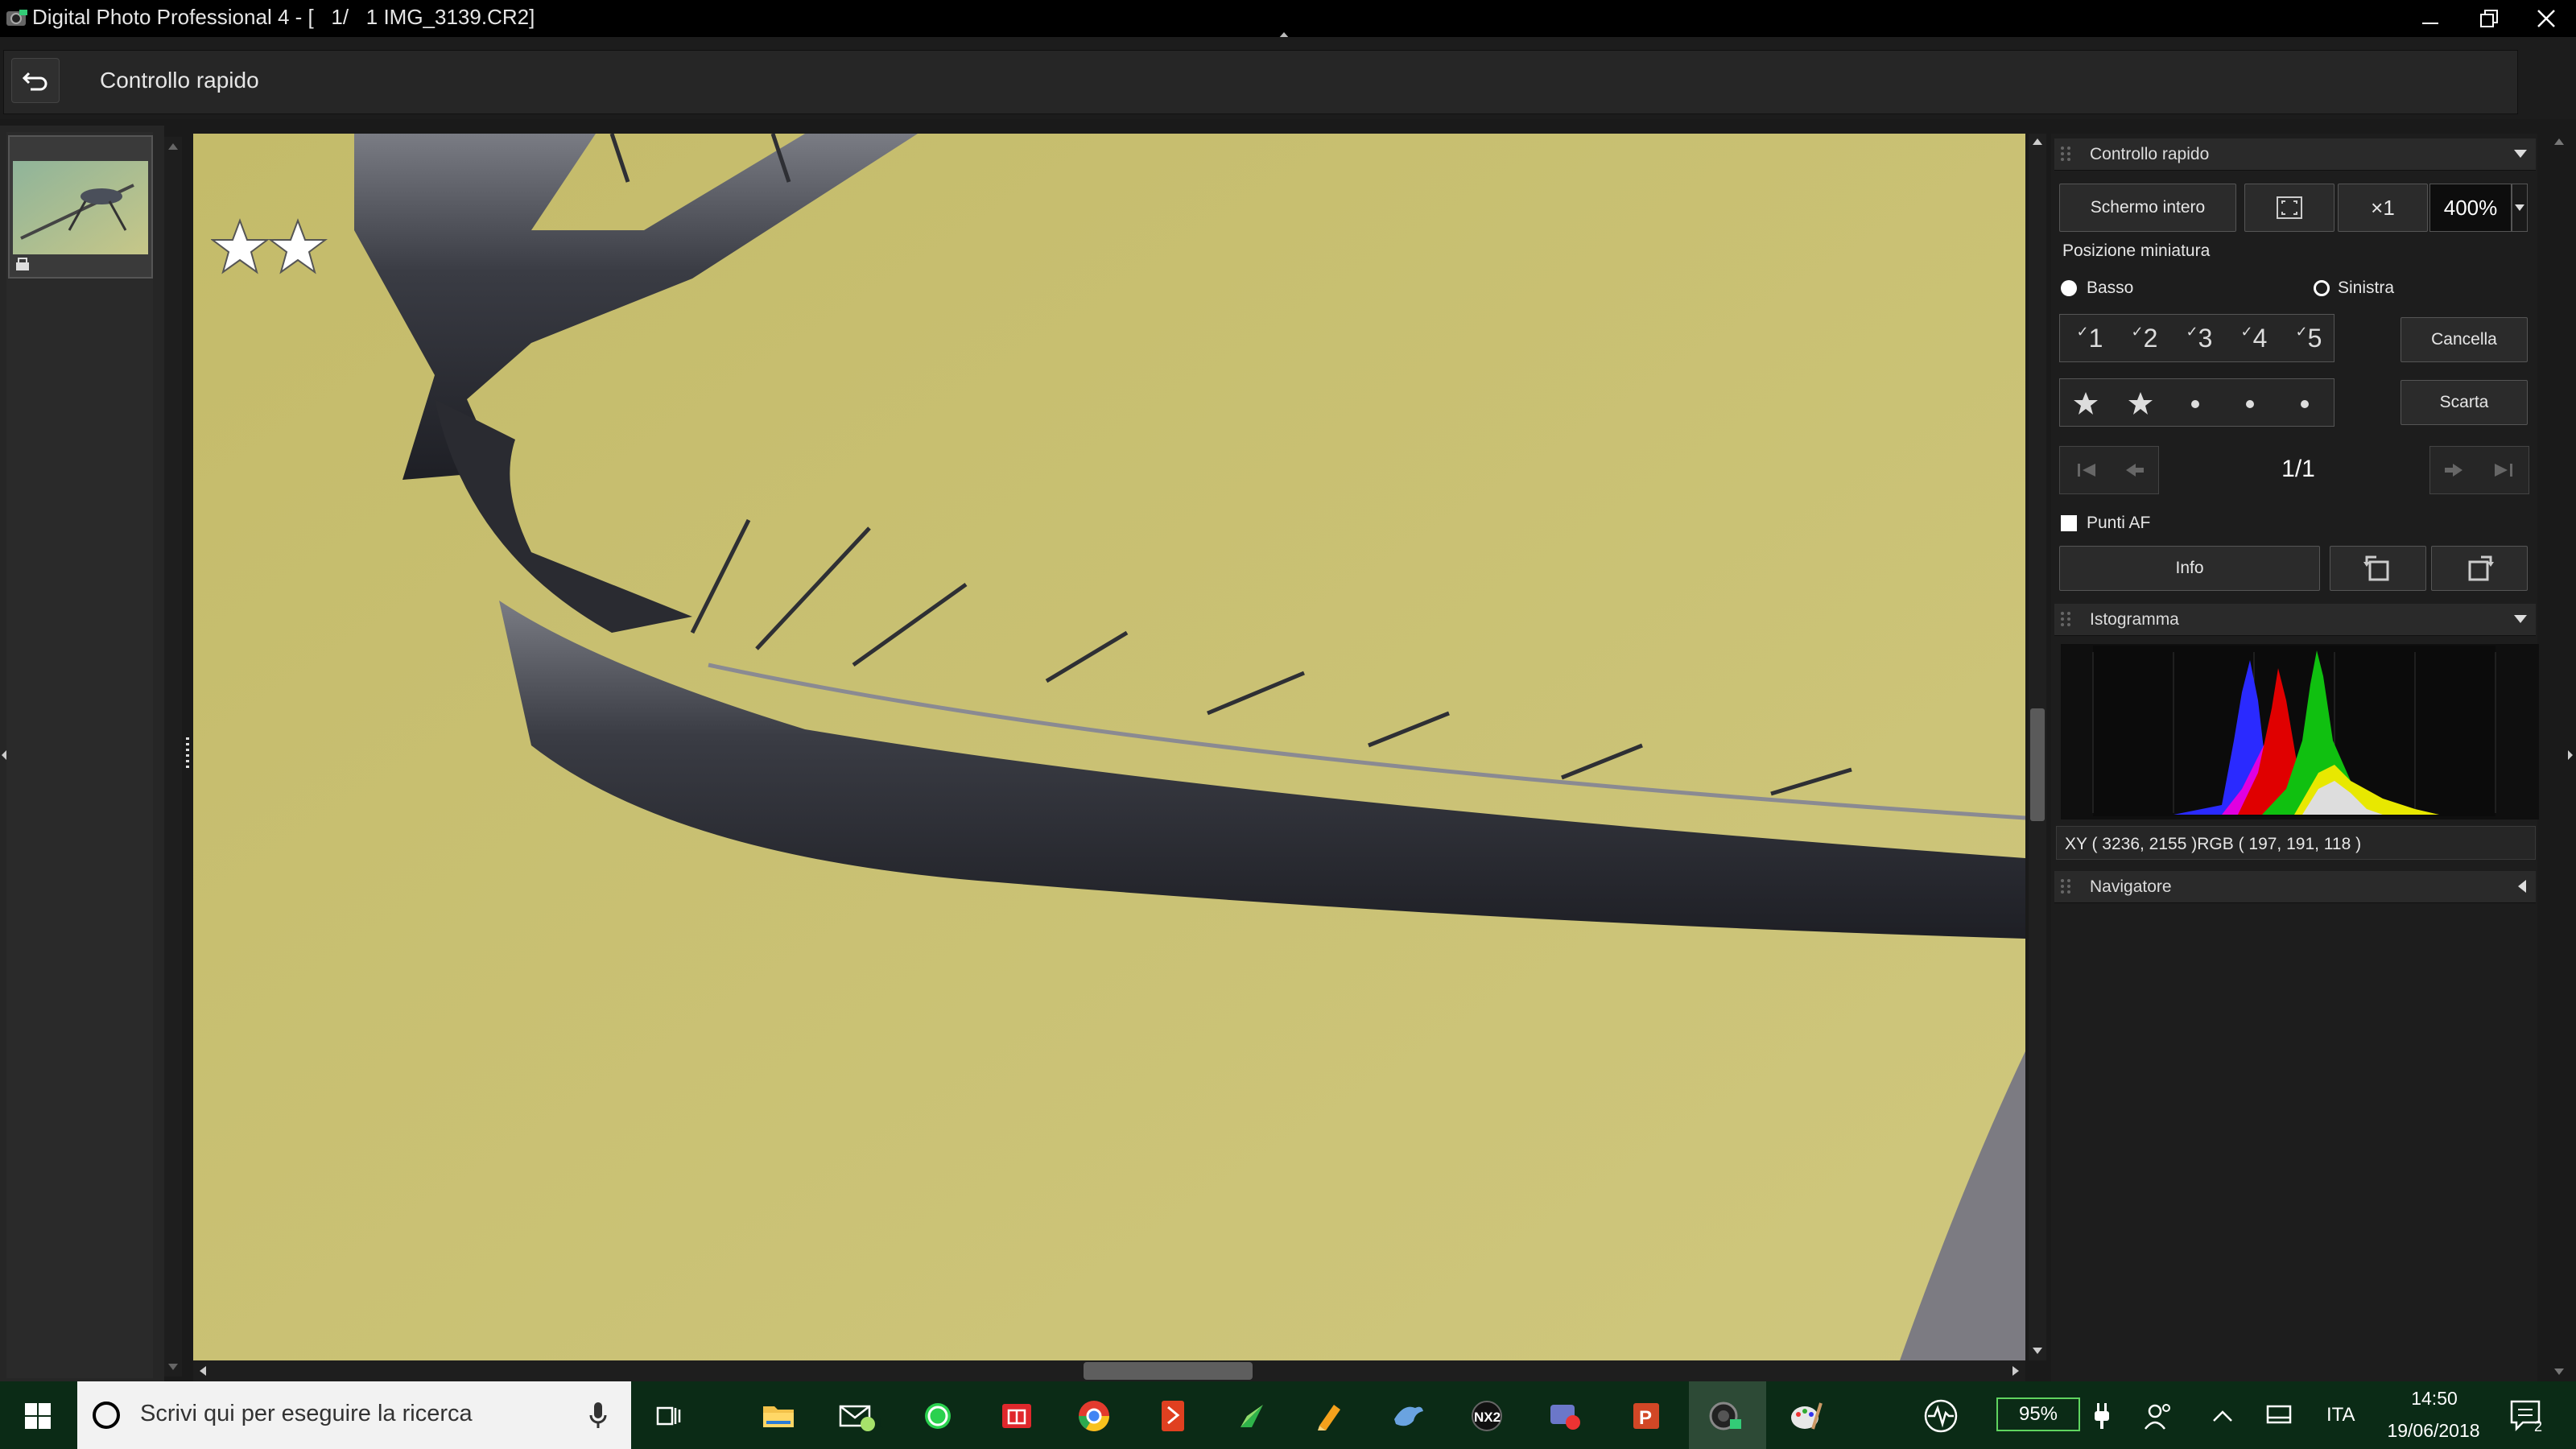 The image size is (2576, 1449). What do you see at coordinates (2205, 338) in the screenshot?
I see `check-mark-label: 3` at bounding box center [2205, 338].